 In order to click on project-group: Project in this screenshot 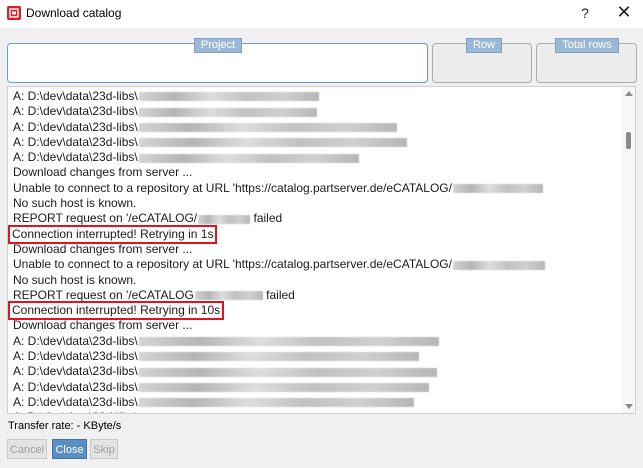, I will do `click(217, 60)`.